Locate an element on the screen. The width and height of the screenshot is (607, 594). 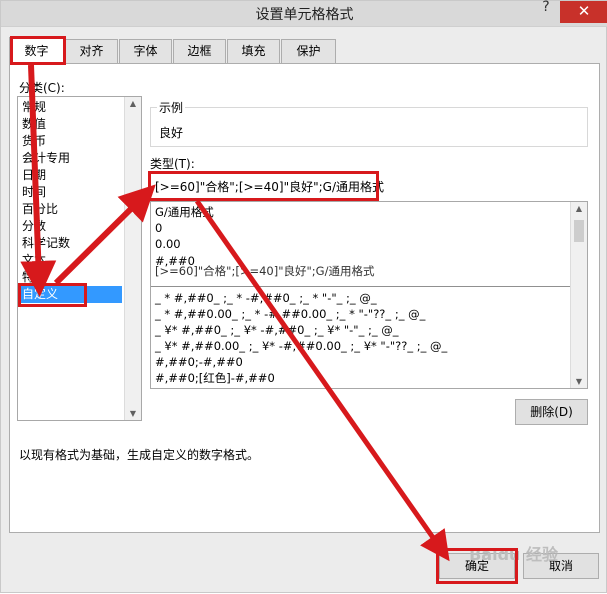
tab-fill: 填充 is located at coordinates (253, 51).